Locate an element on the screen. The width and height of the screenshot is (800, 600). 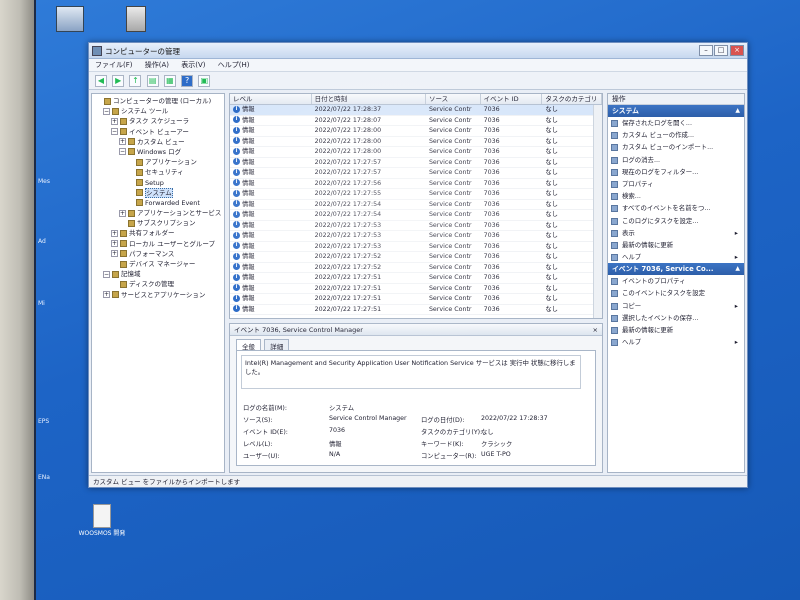
detail-field-value: N/A is located at coordinates (334, 454).